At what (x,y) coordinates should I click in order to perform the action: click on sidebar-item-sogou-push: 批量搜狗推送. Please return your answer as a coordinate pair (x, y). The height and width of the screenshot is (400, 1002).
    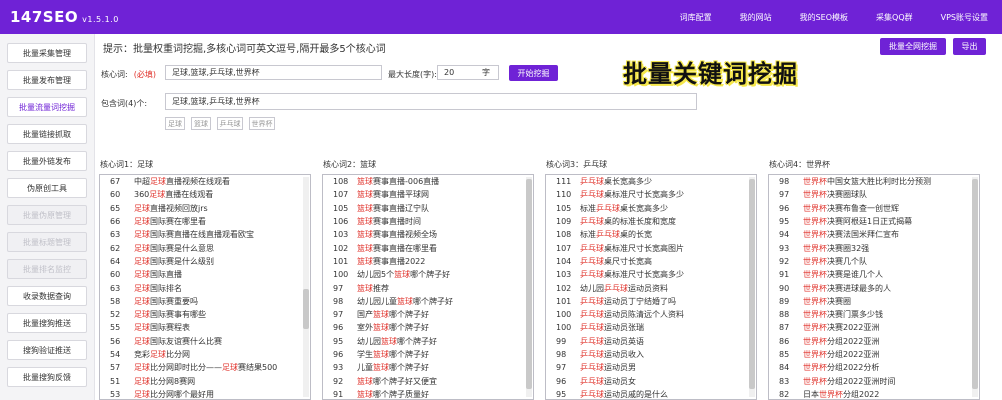
    Looking at the image, I should click on (47, 323).